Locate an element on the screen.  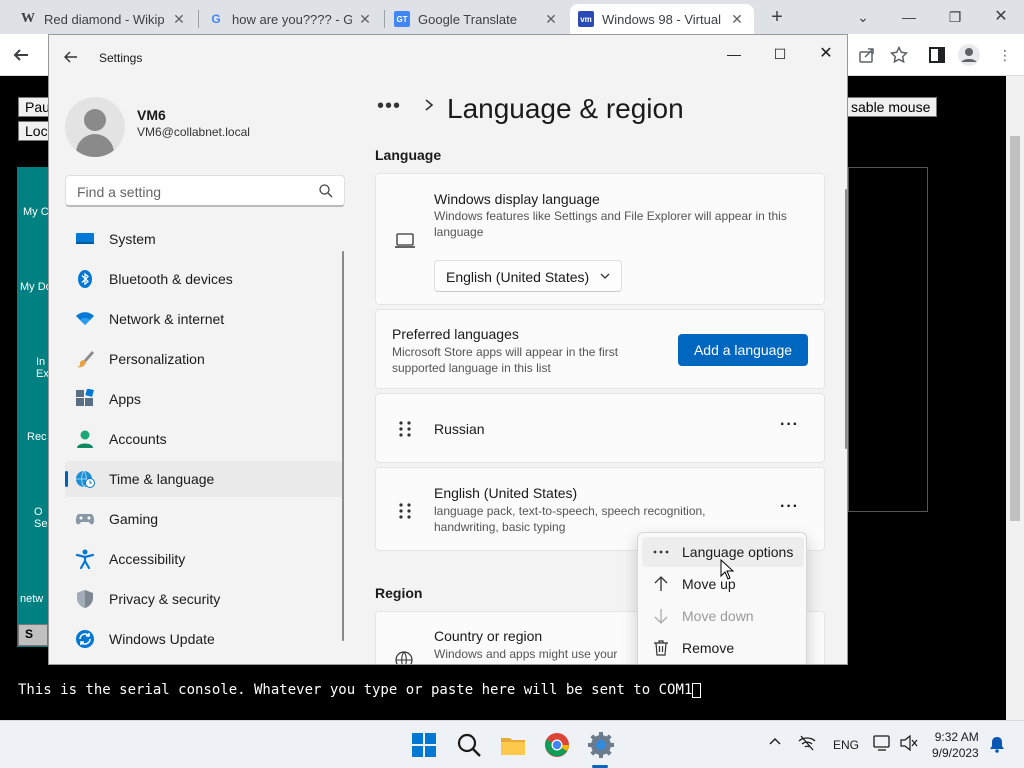
sidebar-item-bluetooth: Bluetooth & devices is located at coordinates (204, 279).